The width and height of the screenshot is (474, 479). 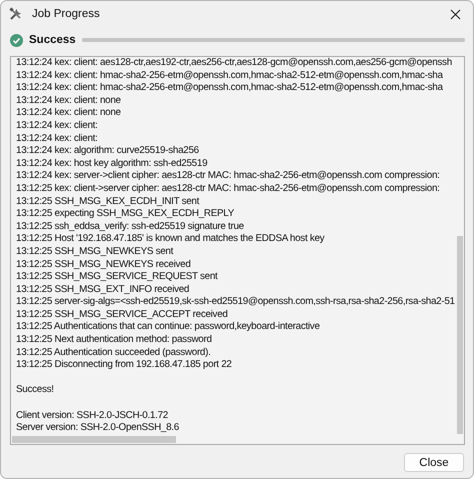 What do you see at coordinates (460, 335) in the screenshot?
I see `vertical-scrollbar` at bounding box center [460, 335].